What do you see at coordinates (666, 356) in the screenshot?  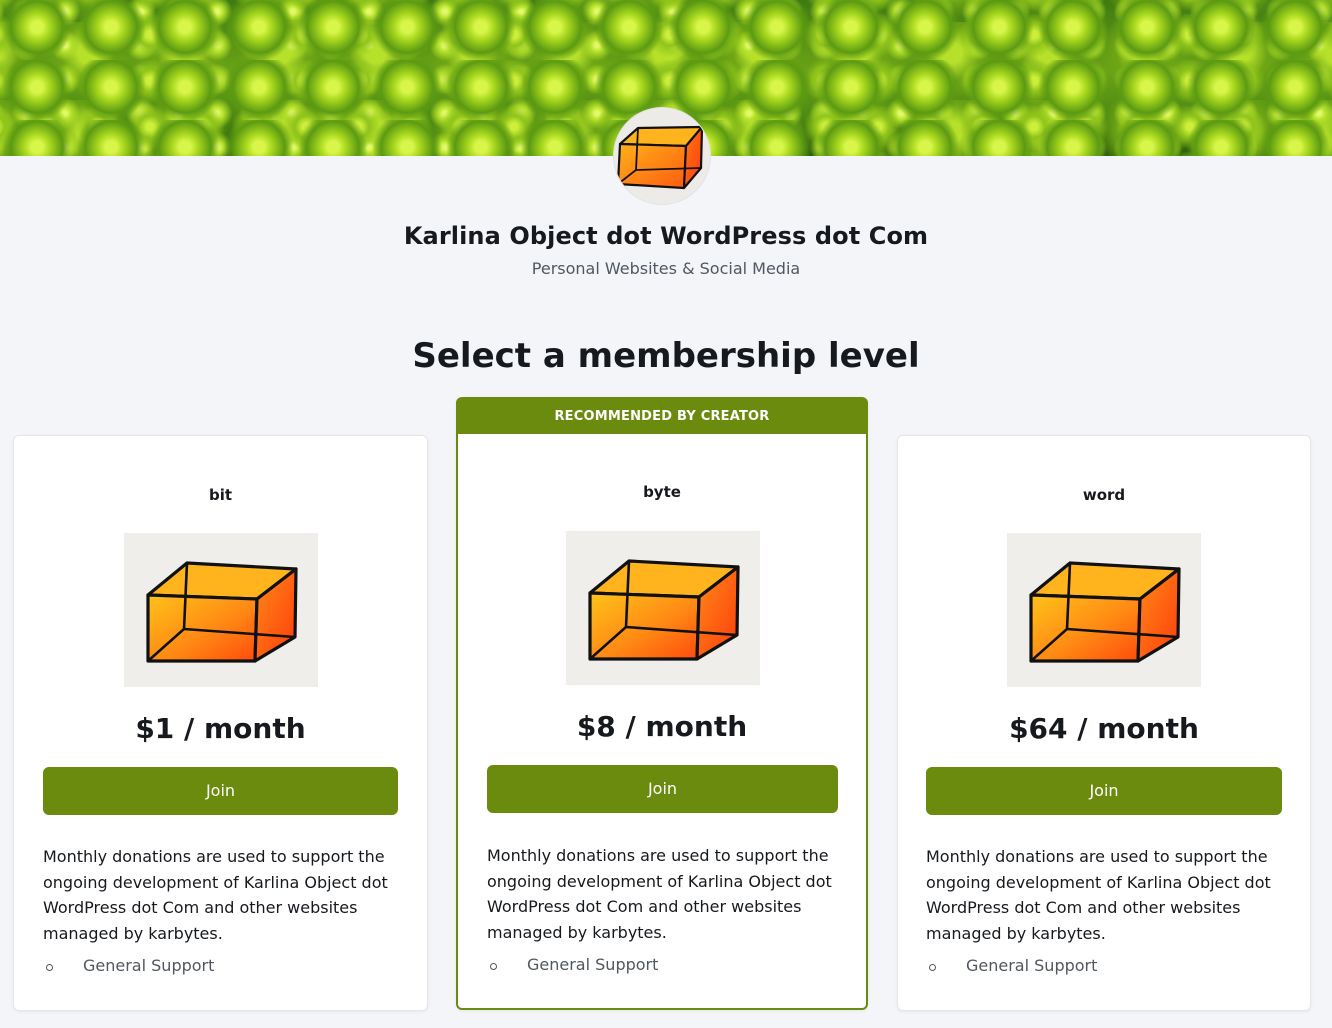 I see `membership-heading: Select a membership level` at bounding box center [666, 356].